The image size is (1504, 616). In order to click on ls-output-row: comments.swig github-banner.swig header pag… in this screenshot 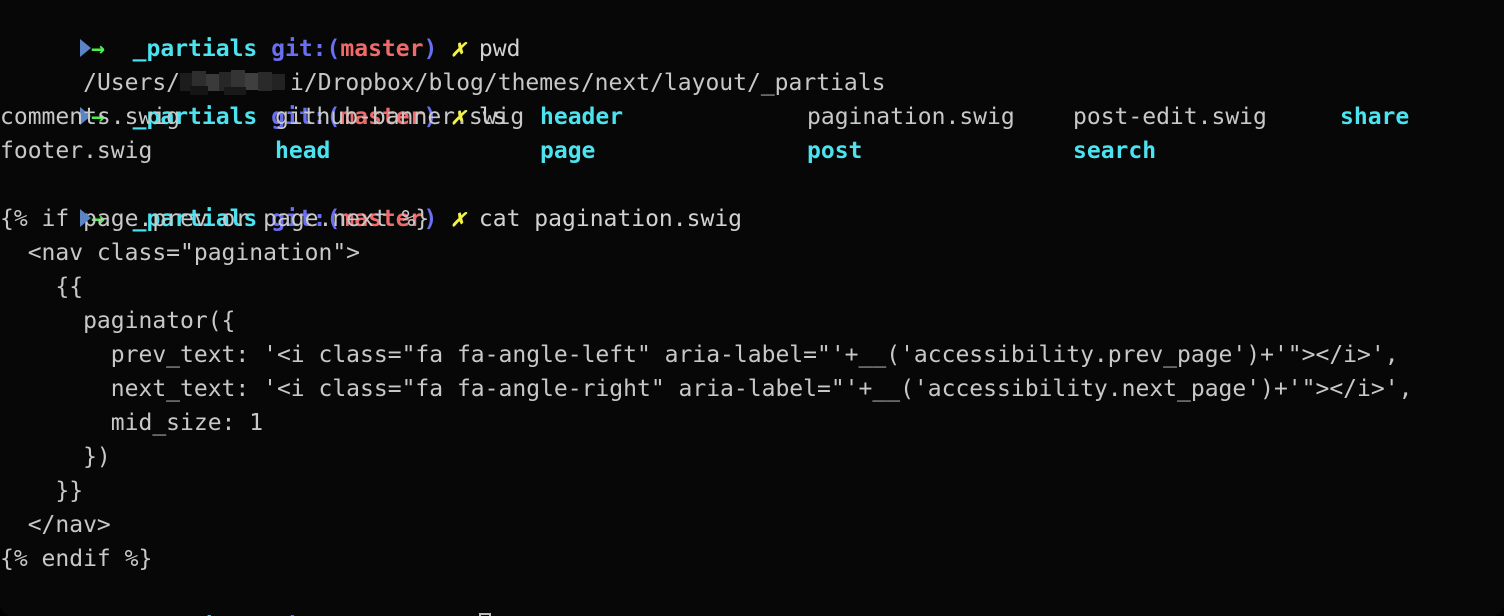, I will do `click(752, 117)`.